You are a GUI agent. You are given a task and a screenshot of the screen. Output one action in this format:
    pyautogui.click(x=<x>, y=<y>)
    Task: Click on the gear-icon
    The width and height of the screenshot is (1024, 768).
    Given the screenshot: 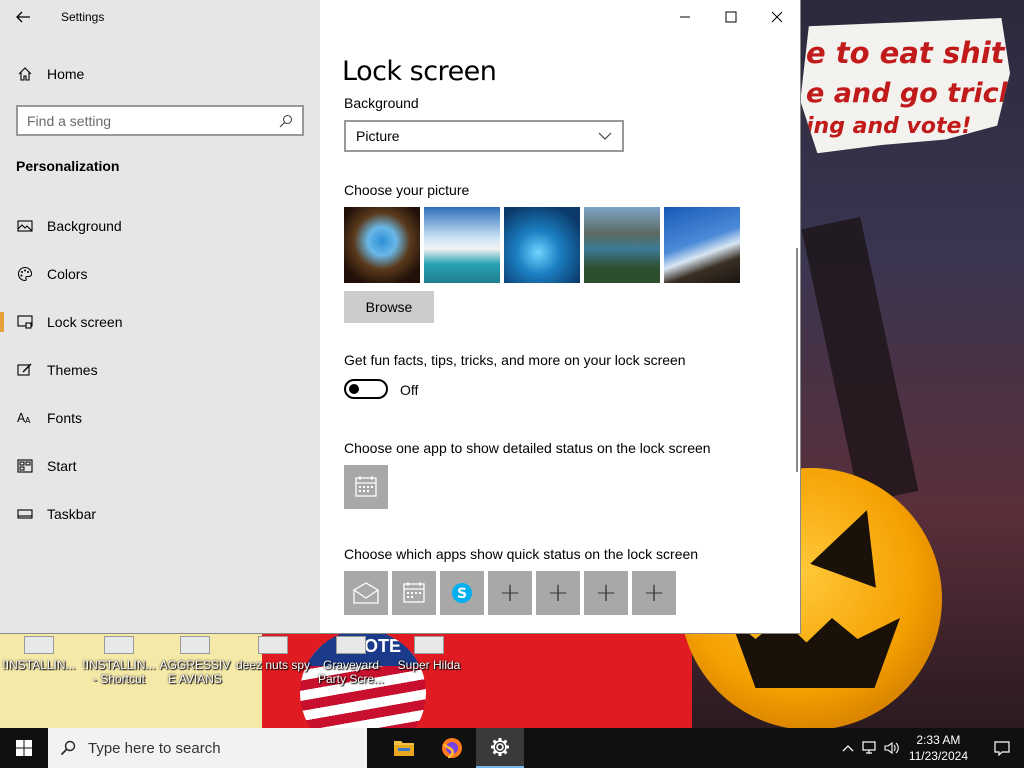 What is the action you would take?
    pyautogui.click(x=500, y=747)
    